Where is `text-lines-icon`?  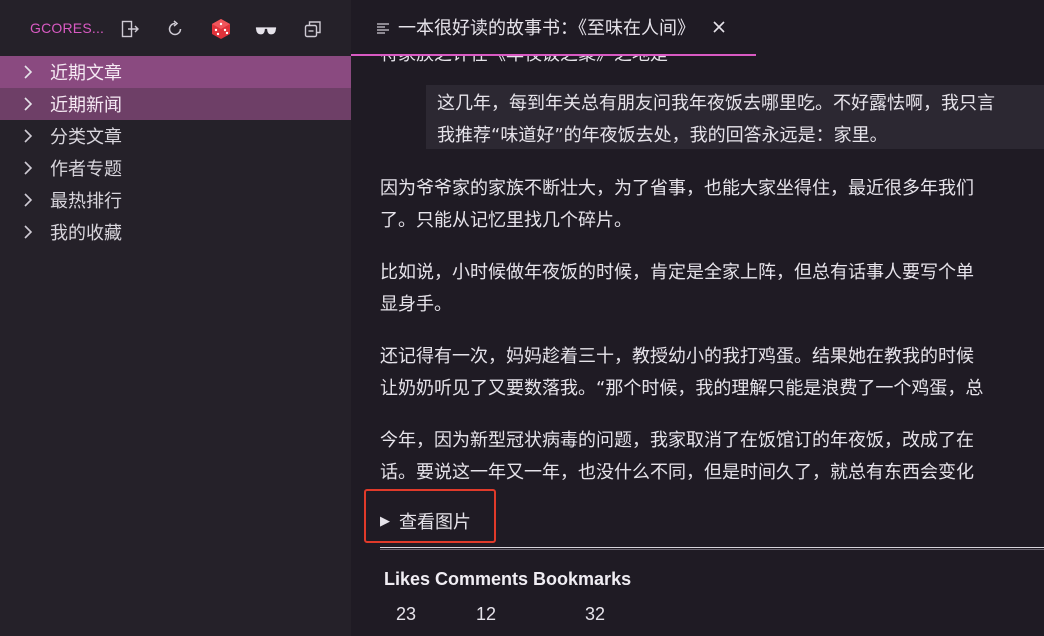
text-lines-icon is located at coordinates (383, 27).